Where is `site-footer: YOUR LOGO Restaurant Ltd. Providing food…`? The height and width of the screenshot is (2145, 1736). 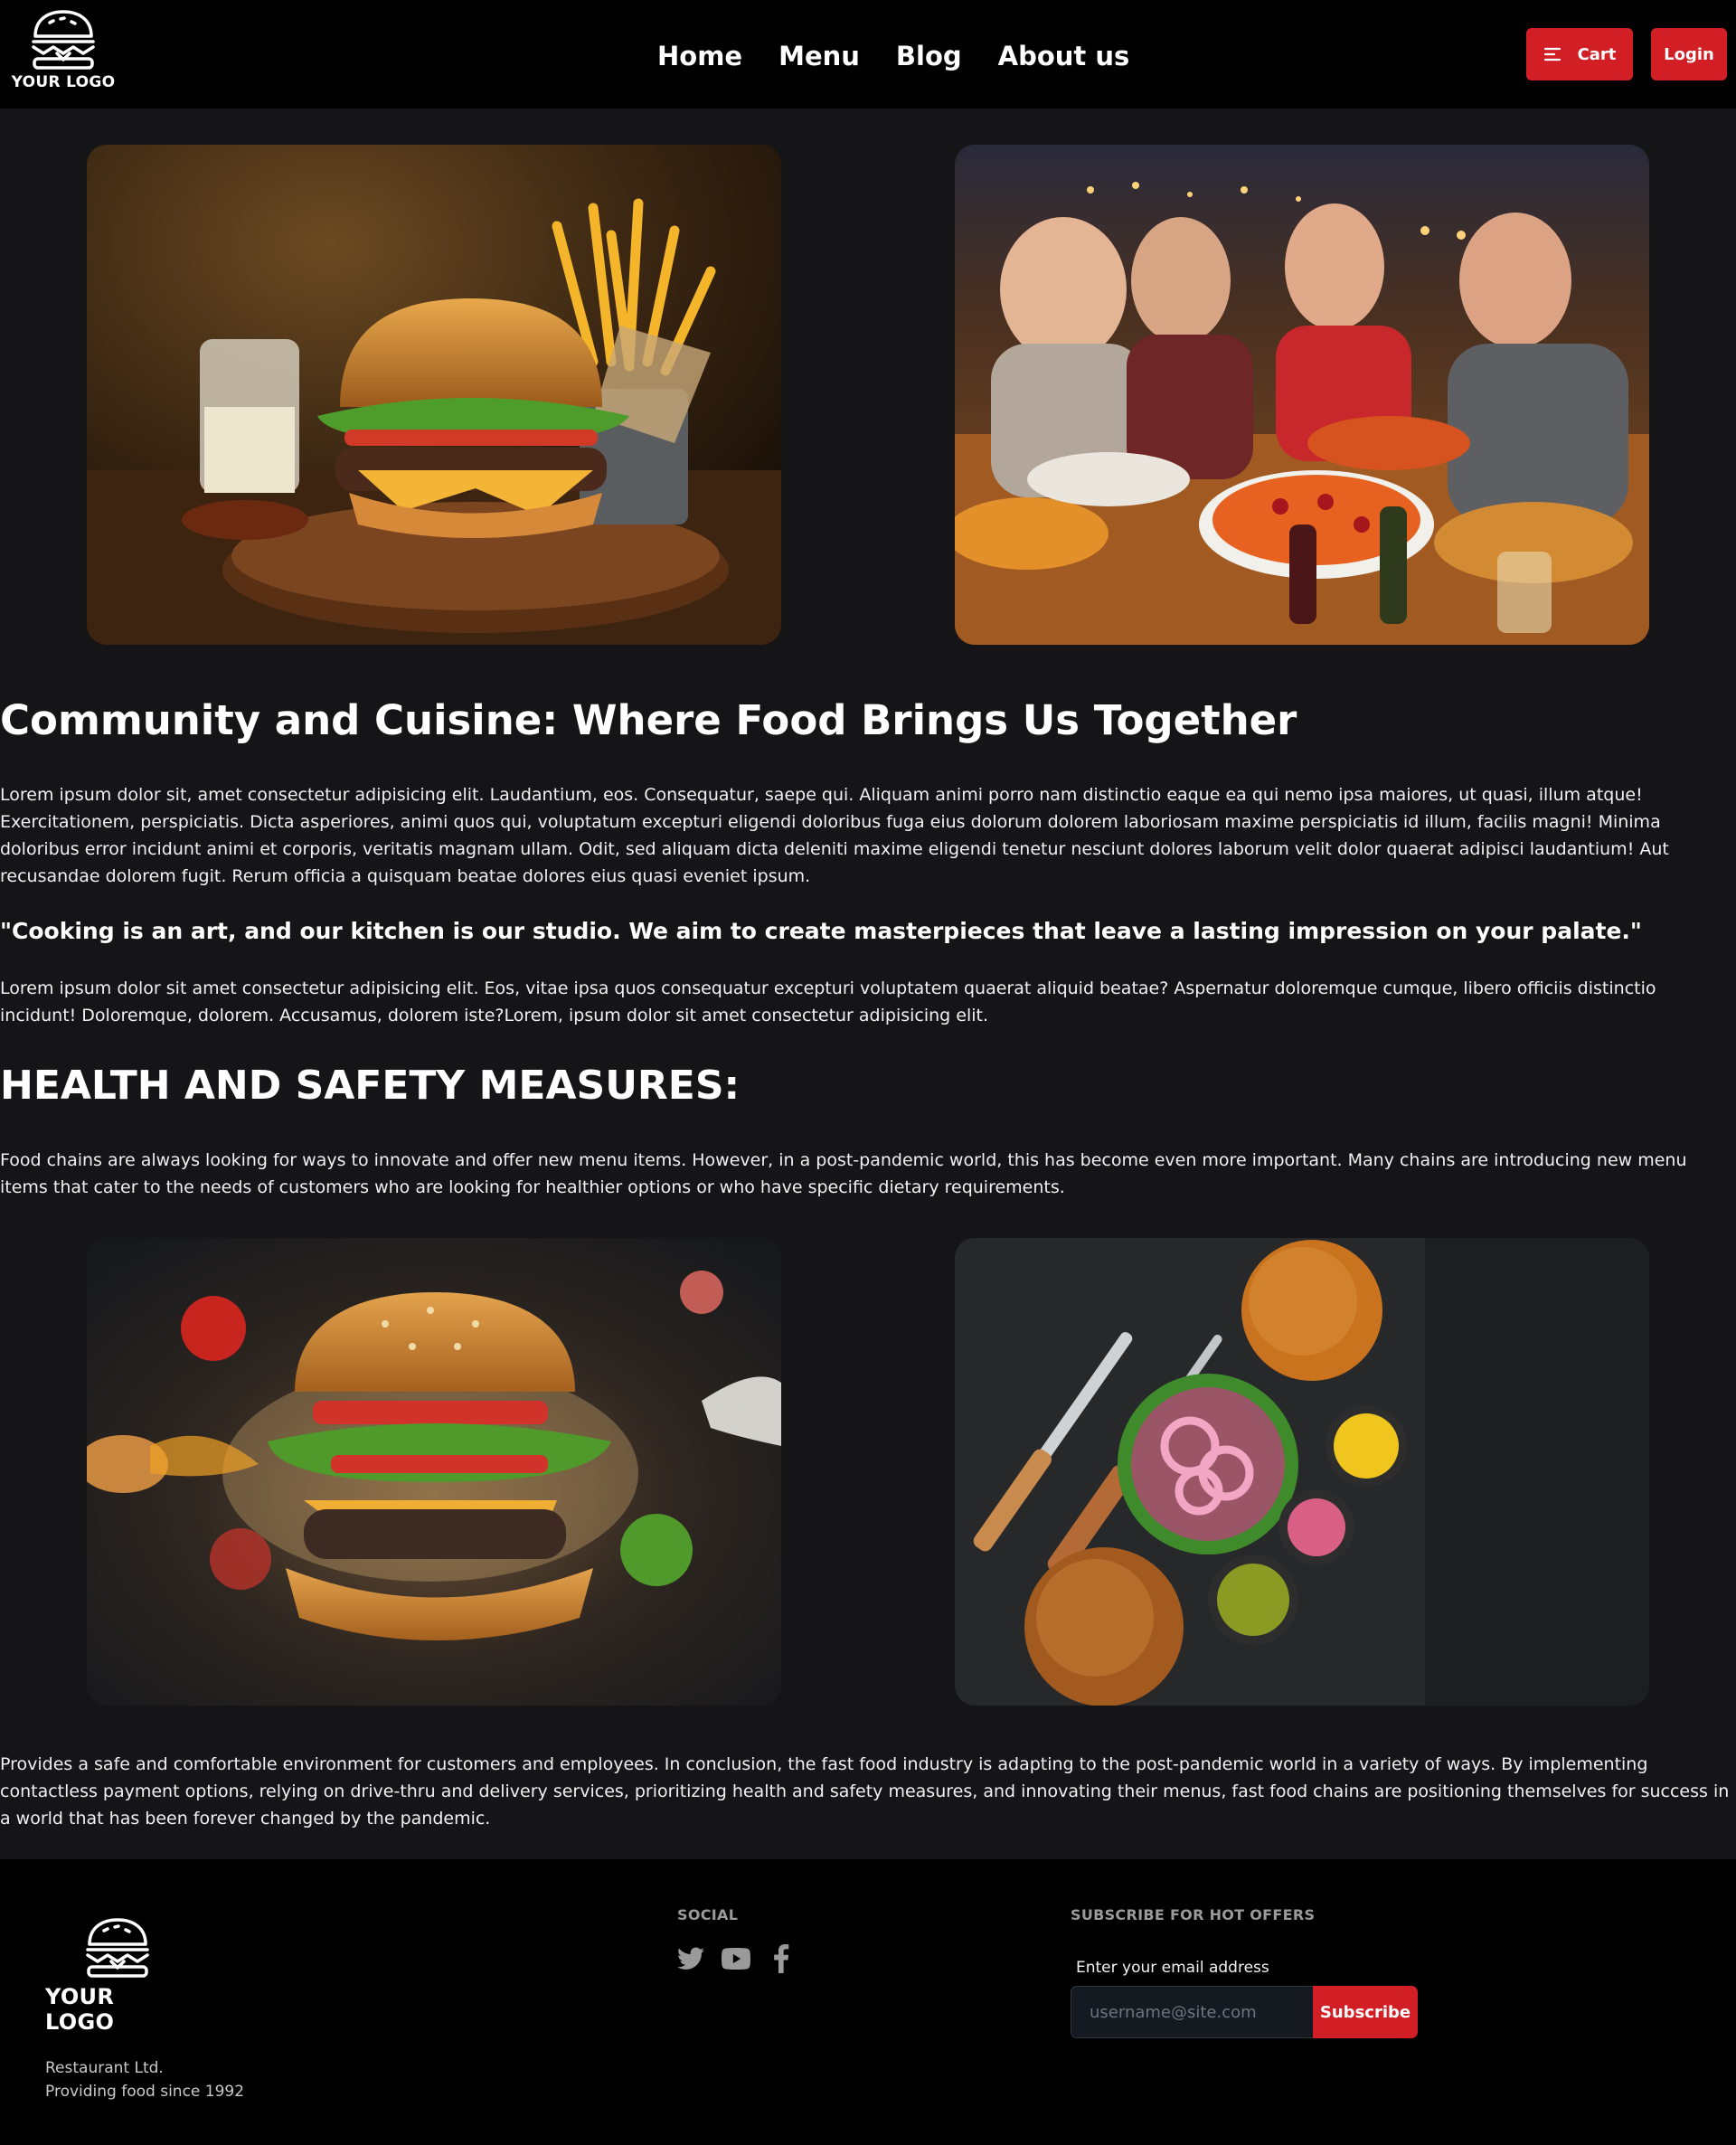 site-footer: YOUR LOGO Restaurant Ltd. Providing food… is located at coordinates (868, 2002).